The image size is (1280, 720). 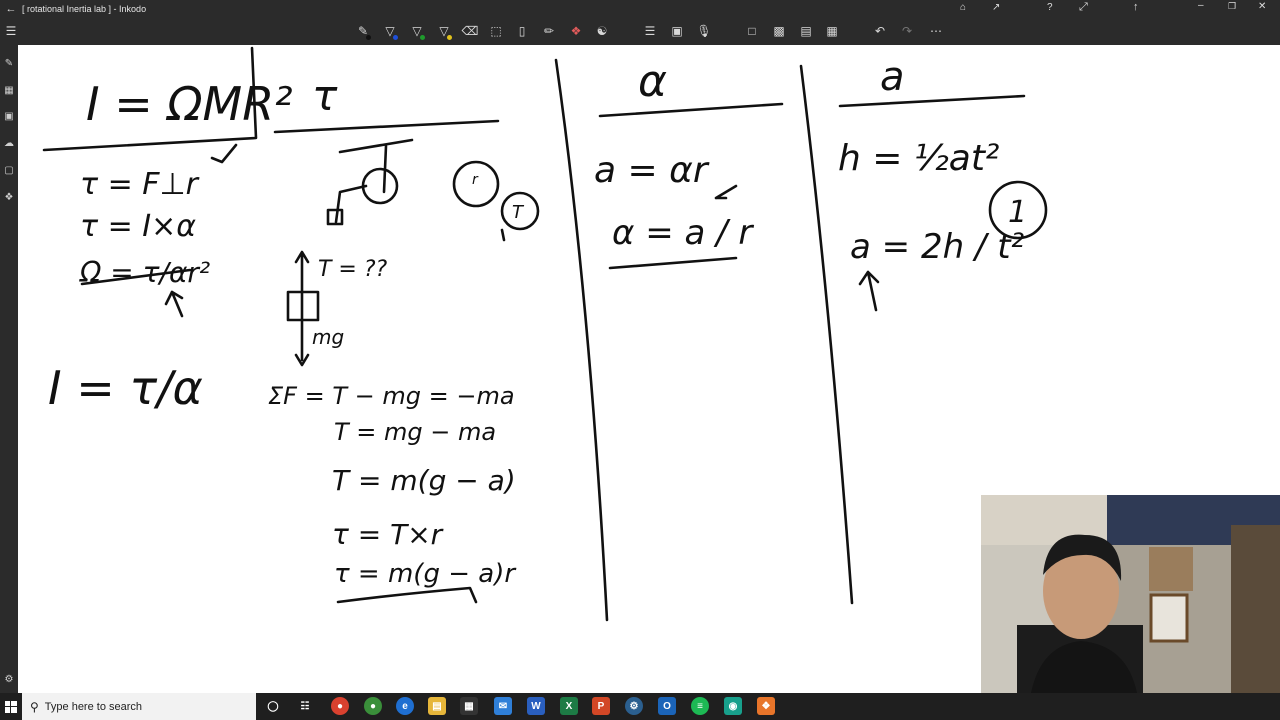 I want to click on file-explorer-icon: ▤, so click(x=437, y=706).